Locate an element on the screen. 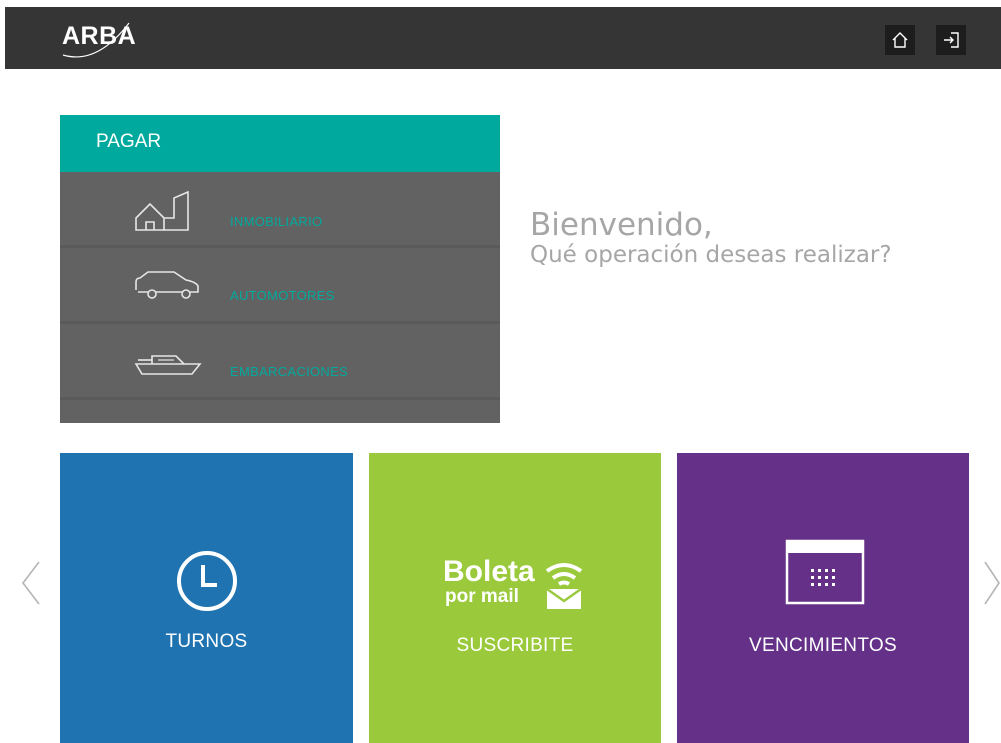  home-button is located at coordinates (900, 40).